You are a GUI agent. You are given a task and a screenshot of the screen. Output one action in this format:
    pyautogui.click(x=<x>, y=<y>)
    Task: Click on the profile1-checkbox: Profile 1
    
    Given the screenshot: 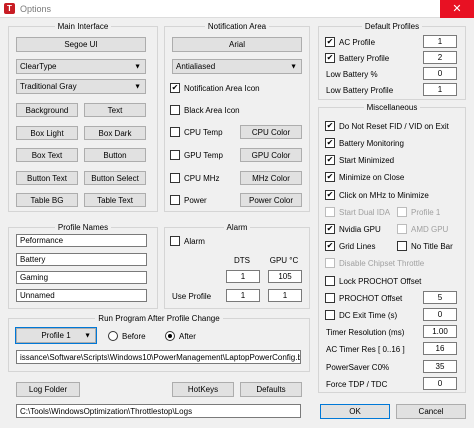 What is the action you would take?
    pyautogui.click(x=418, y=212)
    